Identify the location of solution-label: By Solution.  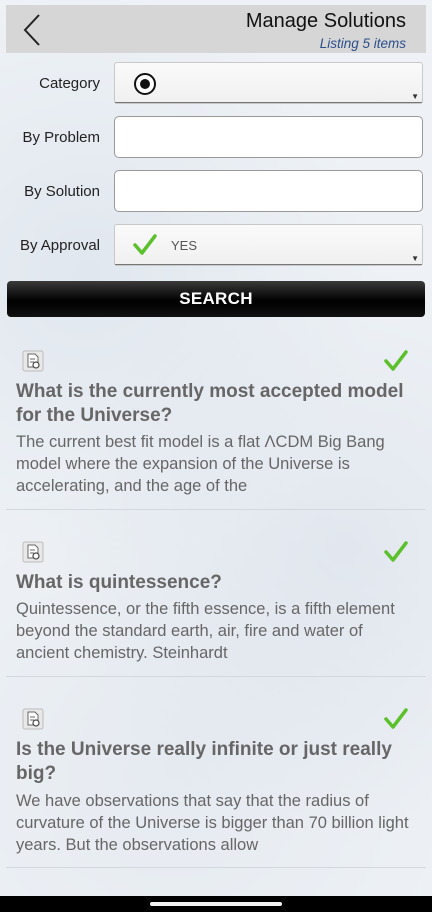
(62, 191).